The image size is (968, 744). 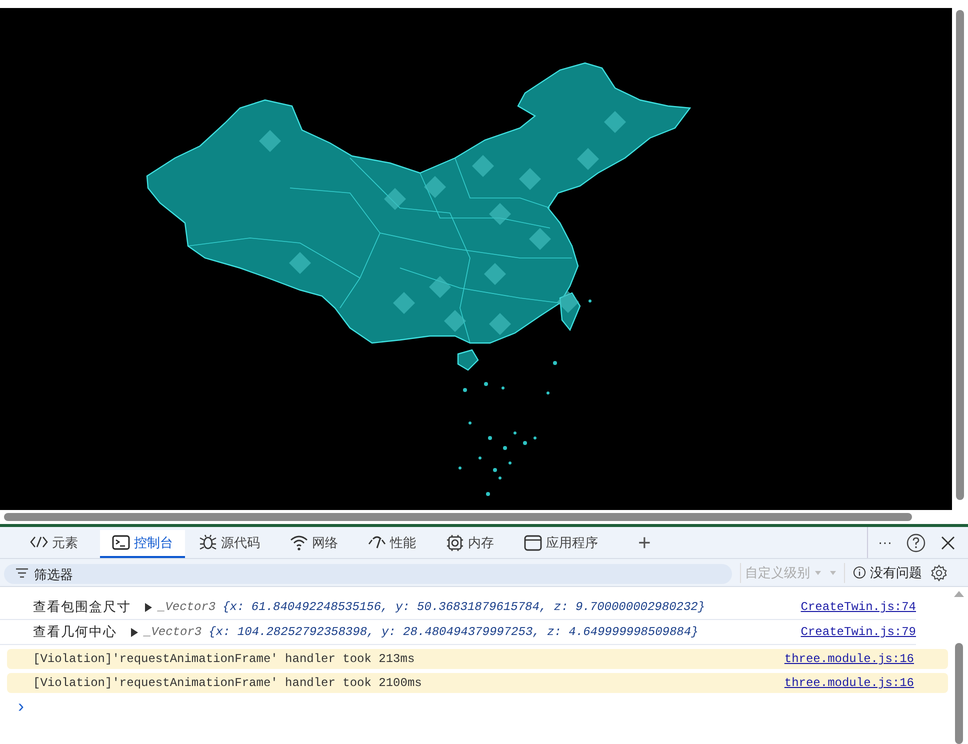 What do you see at coordinates (458, 517) in the screenshot?
I see `horizontal-scrollbar` at bounding box center [458, 517].